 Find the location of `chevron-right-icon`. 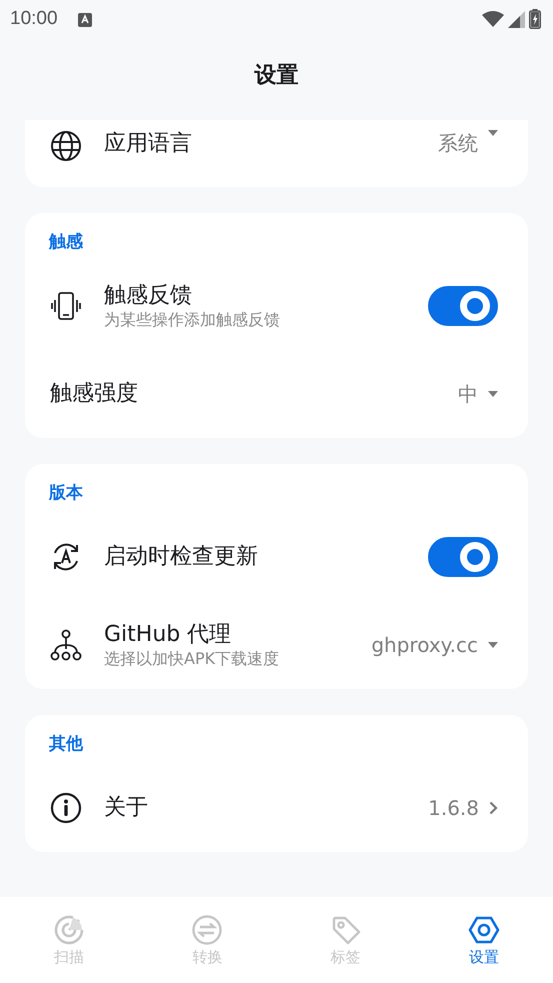

chevron-right-icon is located at coordinates (493, 808).